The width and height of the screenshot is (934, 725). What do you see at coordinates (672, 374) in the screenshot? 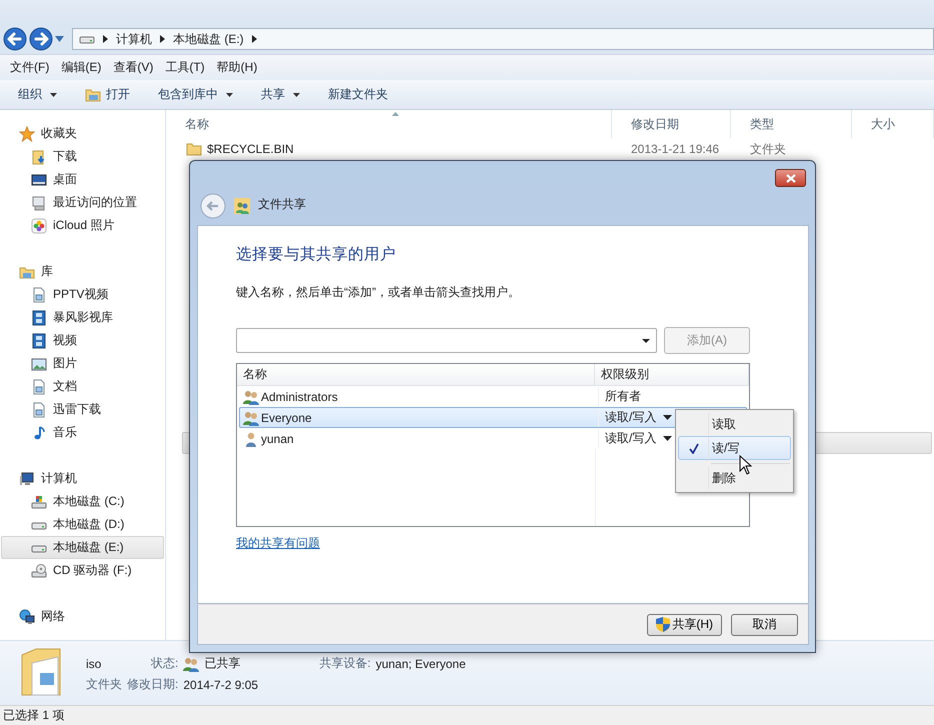
I see `column-header: 权限级别` at bounding box center [672, 374].